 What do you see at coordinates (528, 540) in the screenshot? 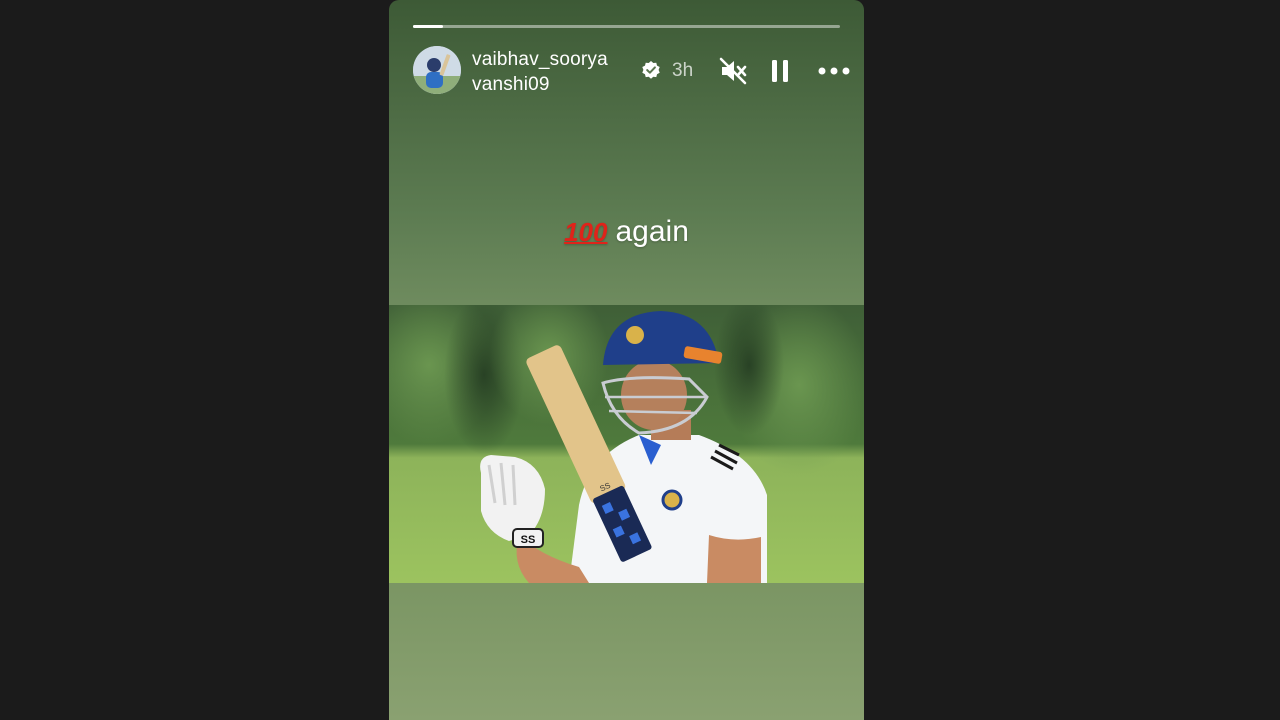
I see `glove-label: SS` at bounding box center [528, 540].